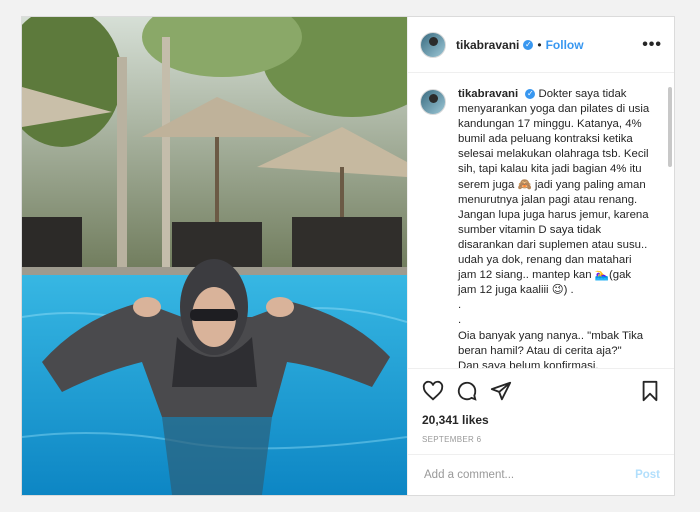 This screenshot has height=512, width=700. Describe the element at coordinates (488, 94) in the screenshot. I see `caption-username: tikabravani` at that location.